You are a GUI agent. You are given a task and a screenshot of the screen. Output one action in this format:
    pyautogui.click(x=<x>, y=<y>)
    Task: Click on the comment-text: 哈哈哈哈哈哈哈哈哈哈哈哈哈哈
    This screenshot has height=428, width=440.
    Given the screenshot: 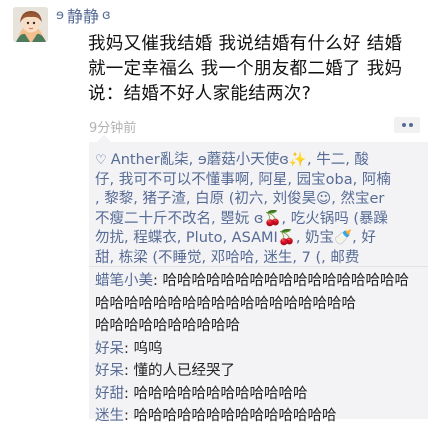 What is the action you would take?
    pyautogui.click(x=235, y=416)
    